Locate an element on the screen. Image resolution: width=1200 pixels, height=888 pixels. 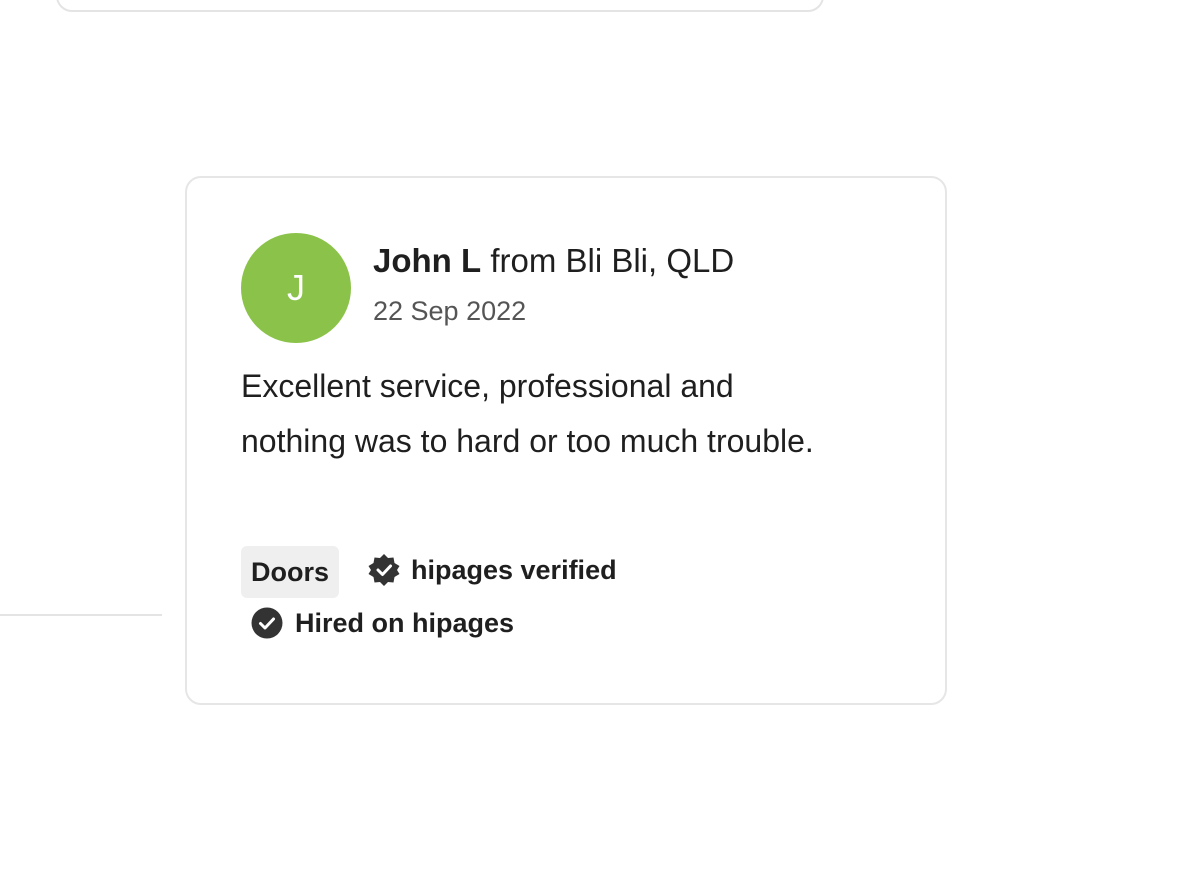
category-tag: Doors is located at coordinates (290, 572).